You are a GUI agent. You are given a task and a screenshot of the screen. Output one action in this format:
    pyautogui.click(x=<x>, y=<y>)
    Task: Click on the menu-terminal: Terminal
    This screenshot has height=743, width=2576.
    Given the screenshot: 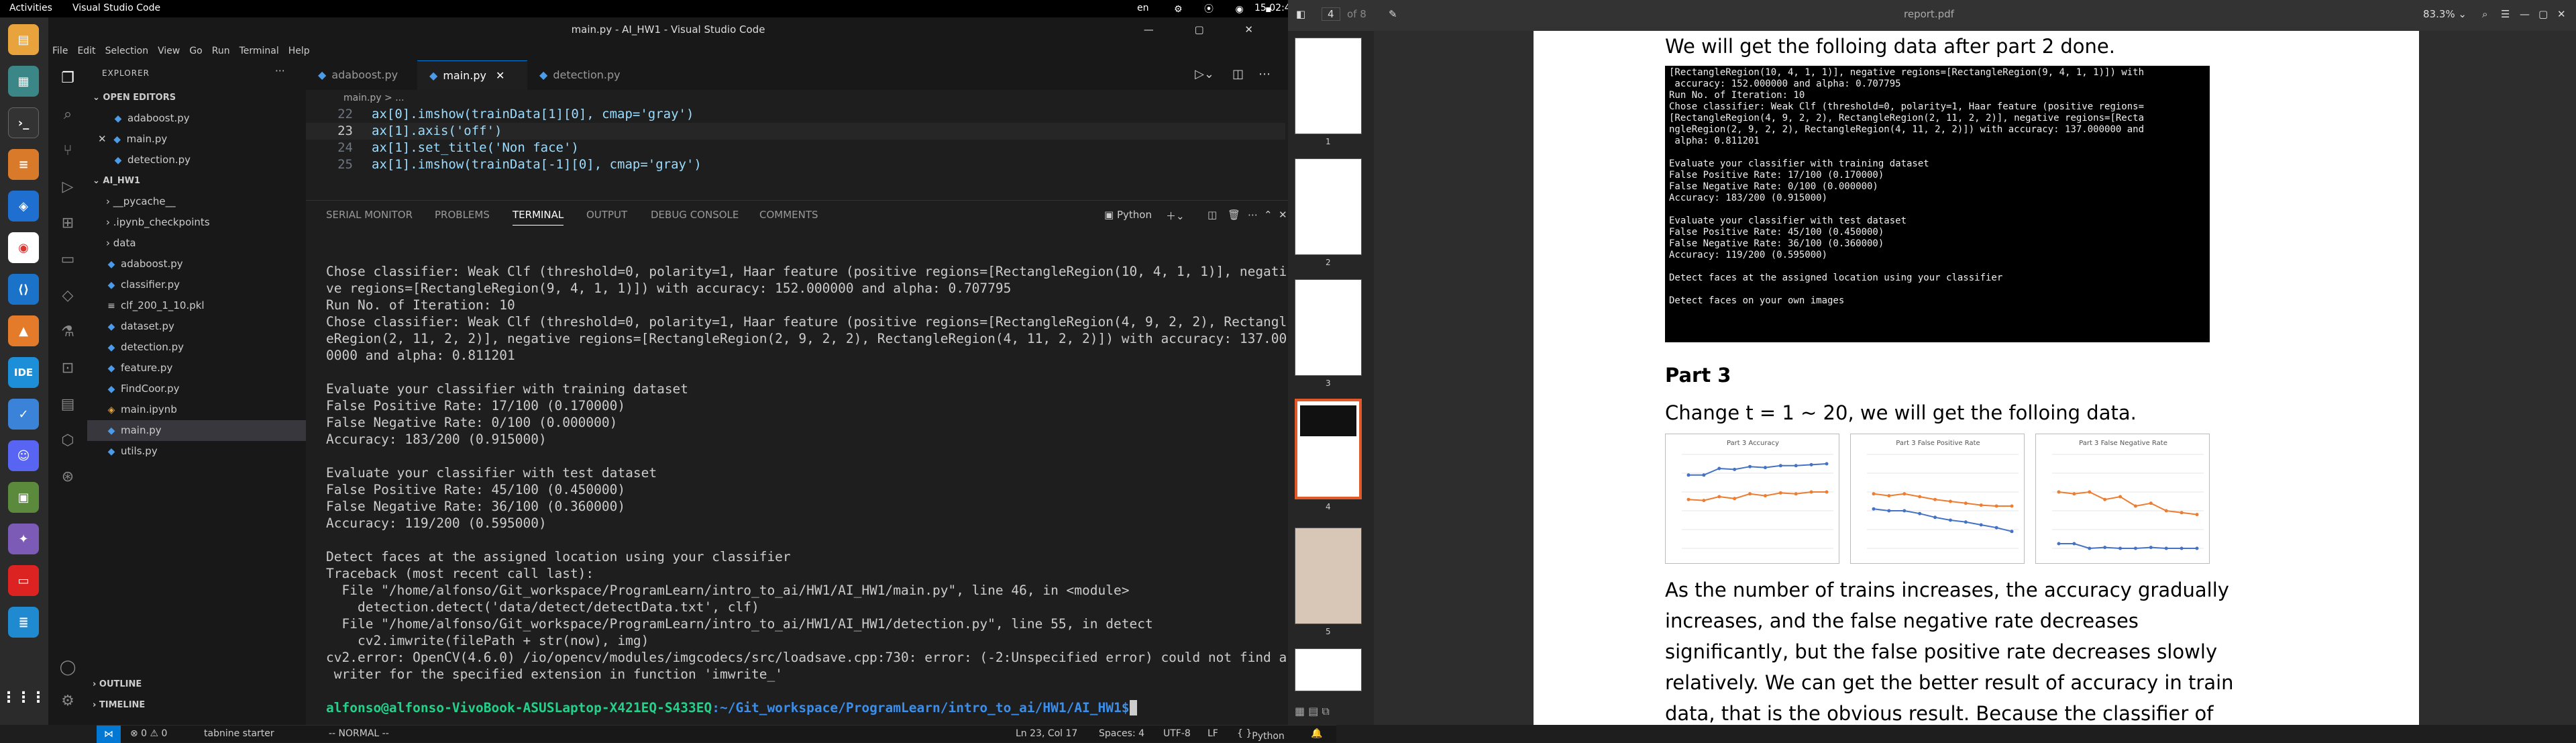 What is the action you would take?
    pyautogui.click(x=259, y=51)
    